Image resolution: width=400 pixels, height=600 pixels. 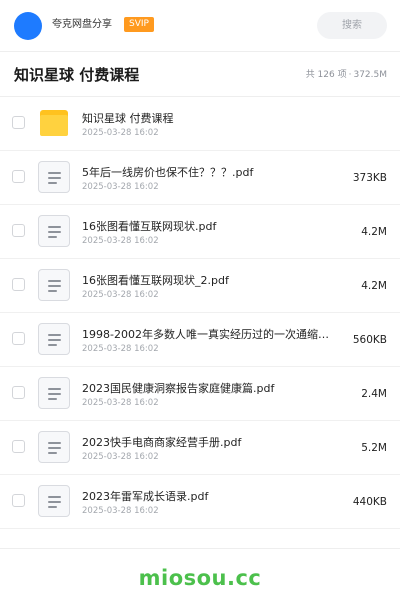 What do you see at coordinates (149, 226) in the screenshot?
I see `file-name: 16张图看懂互联网现状.pdf` at bounding box center [149, 226].